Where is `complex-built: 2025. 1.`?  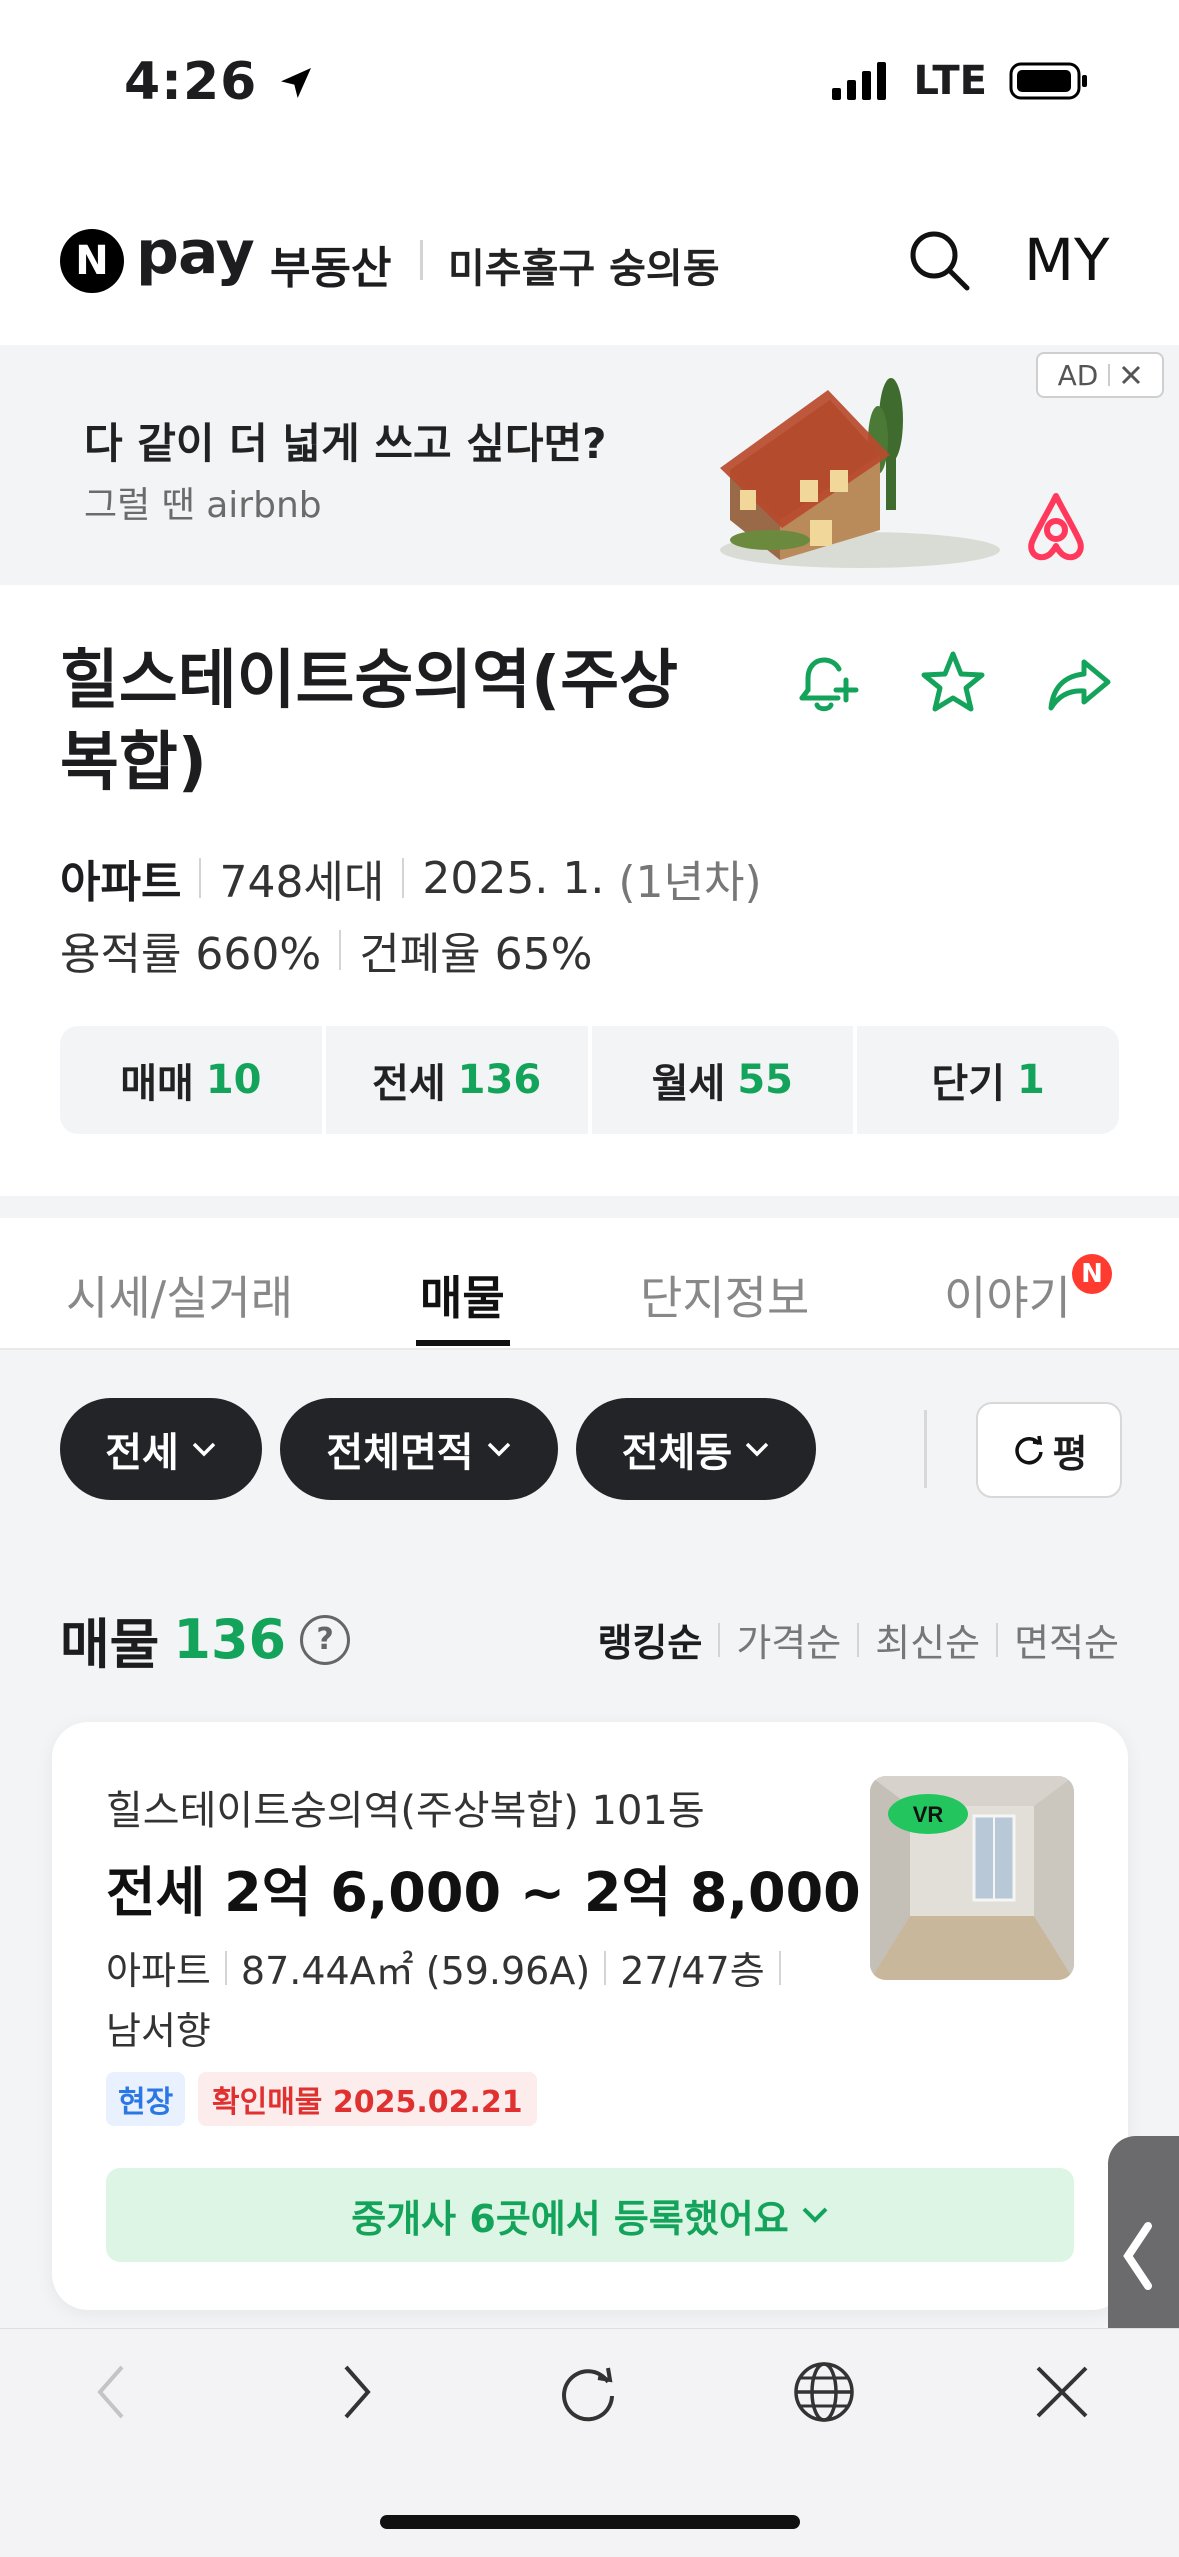
complex-built: 2025. 1. is located at coordinates (513, 878).